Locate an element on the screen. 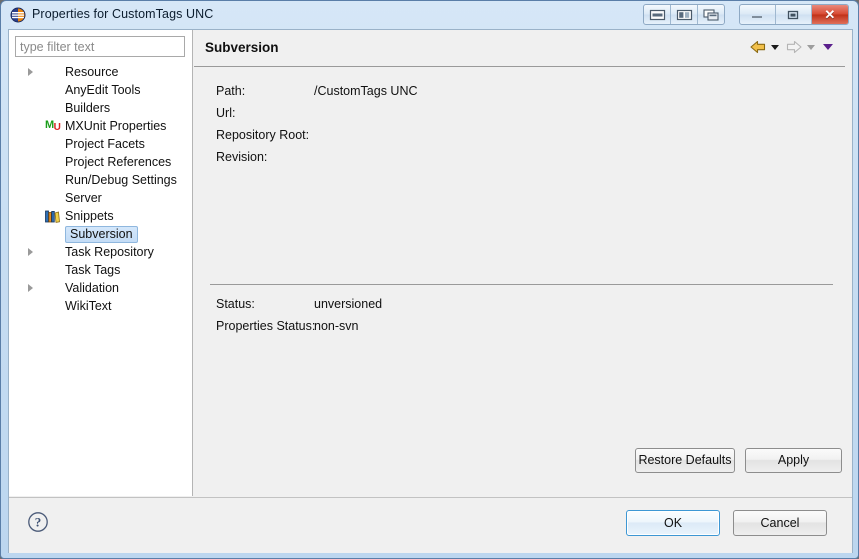 The height and width of the screenshot is (559, 859). close-icon: ✕ is located at coordinates (830, 14).